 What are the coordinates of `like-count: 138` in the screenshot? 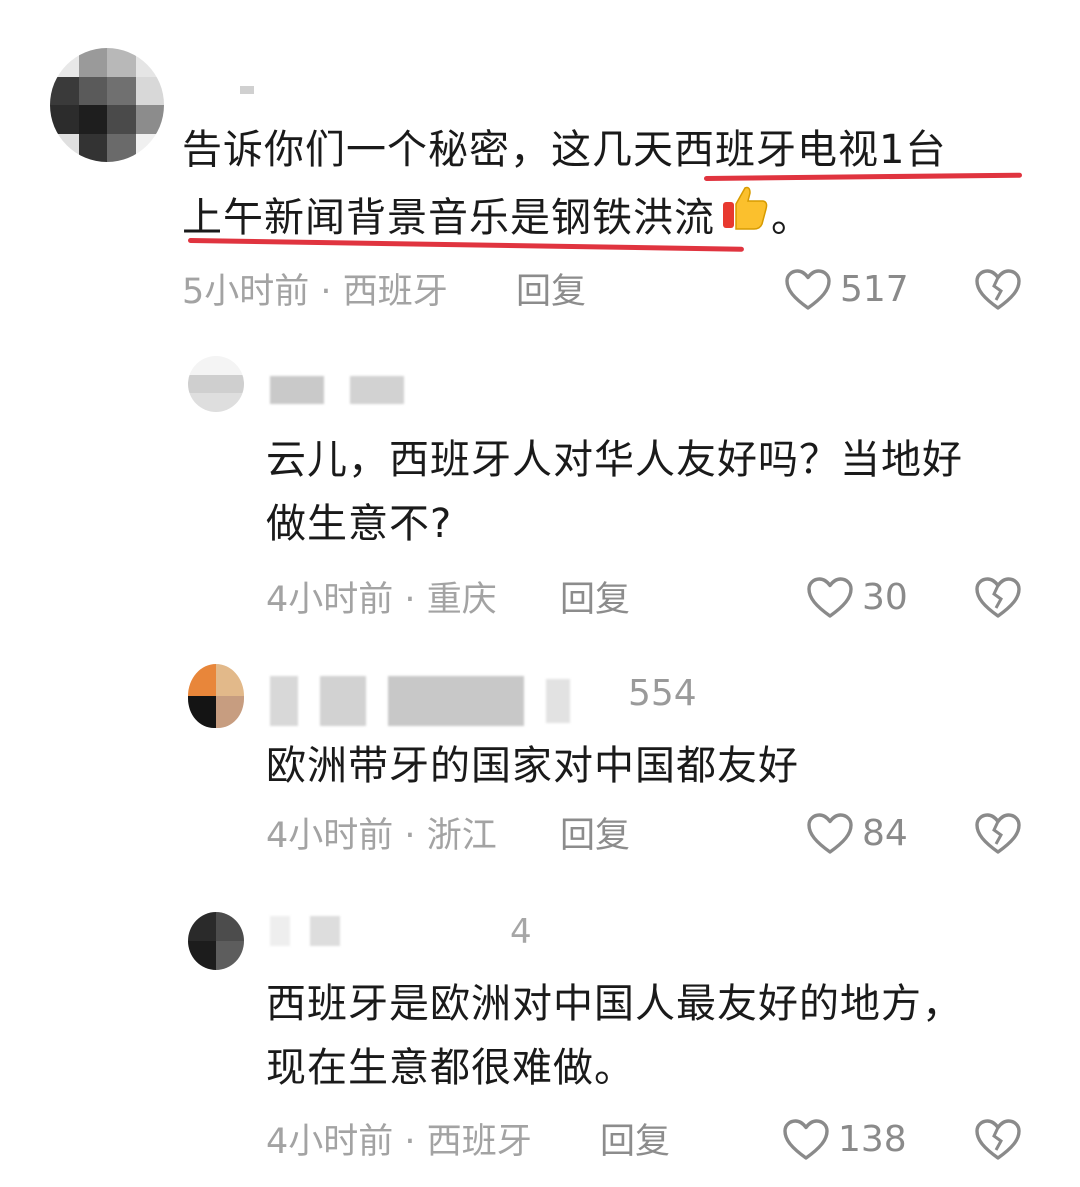 It's located at (872, 1139).